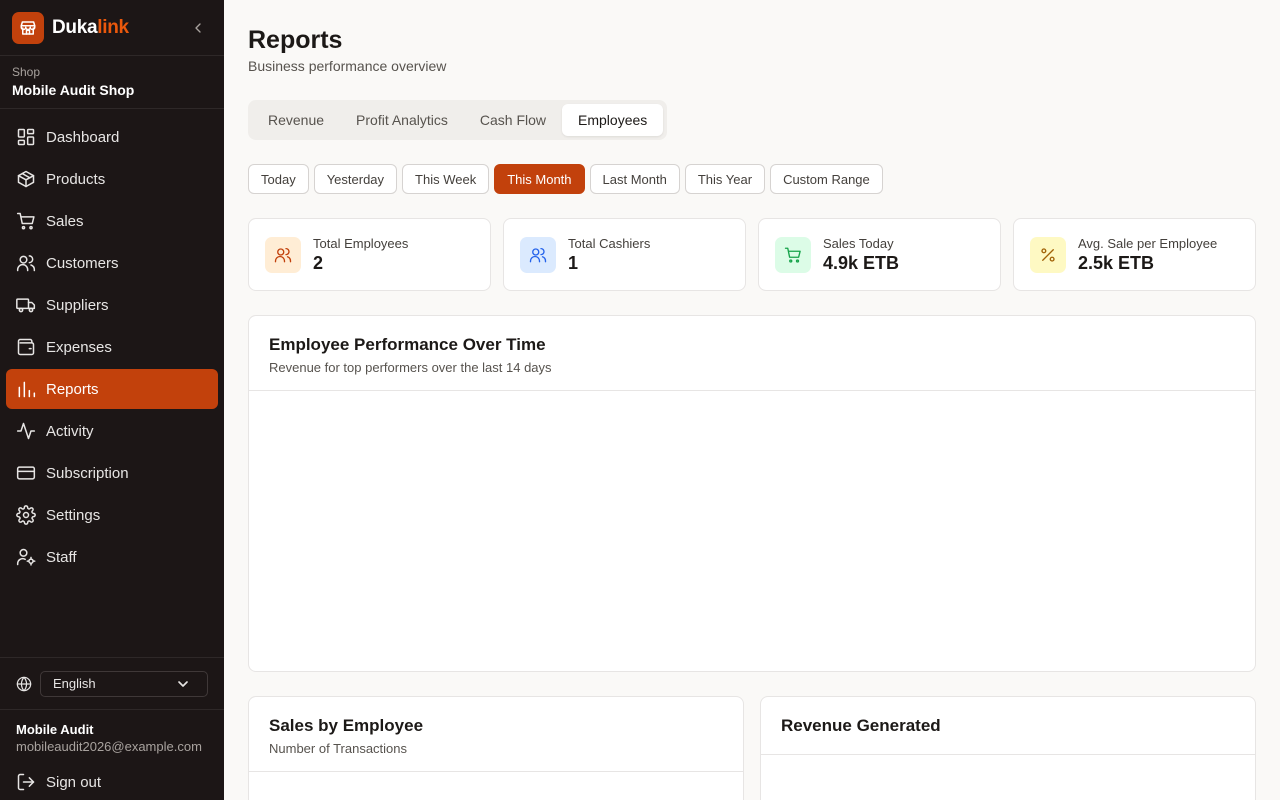 This screenshot has height=800, width=1280. What do you see at coordinates (74, 782) in the screenshot?
I see `sign-out-label: Sign out` at bounding box center [74, 782].